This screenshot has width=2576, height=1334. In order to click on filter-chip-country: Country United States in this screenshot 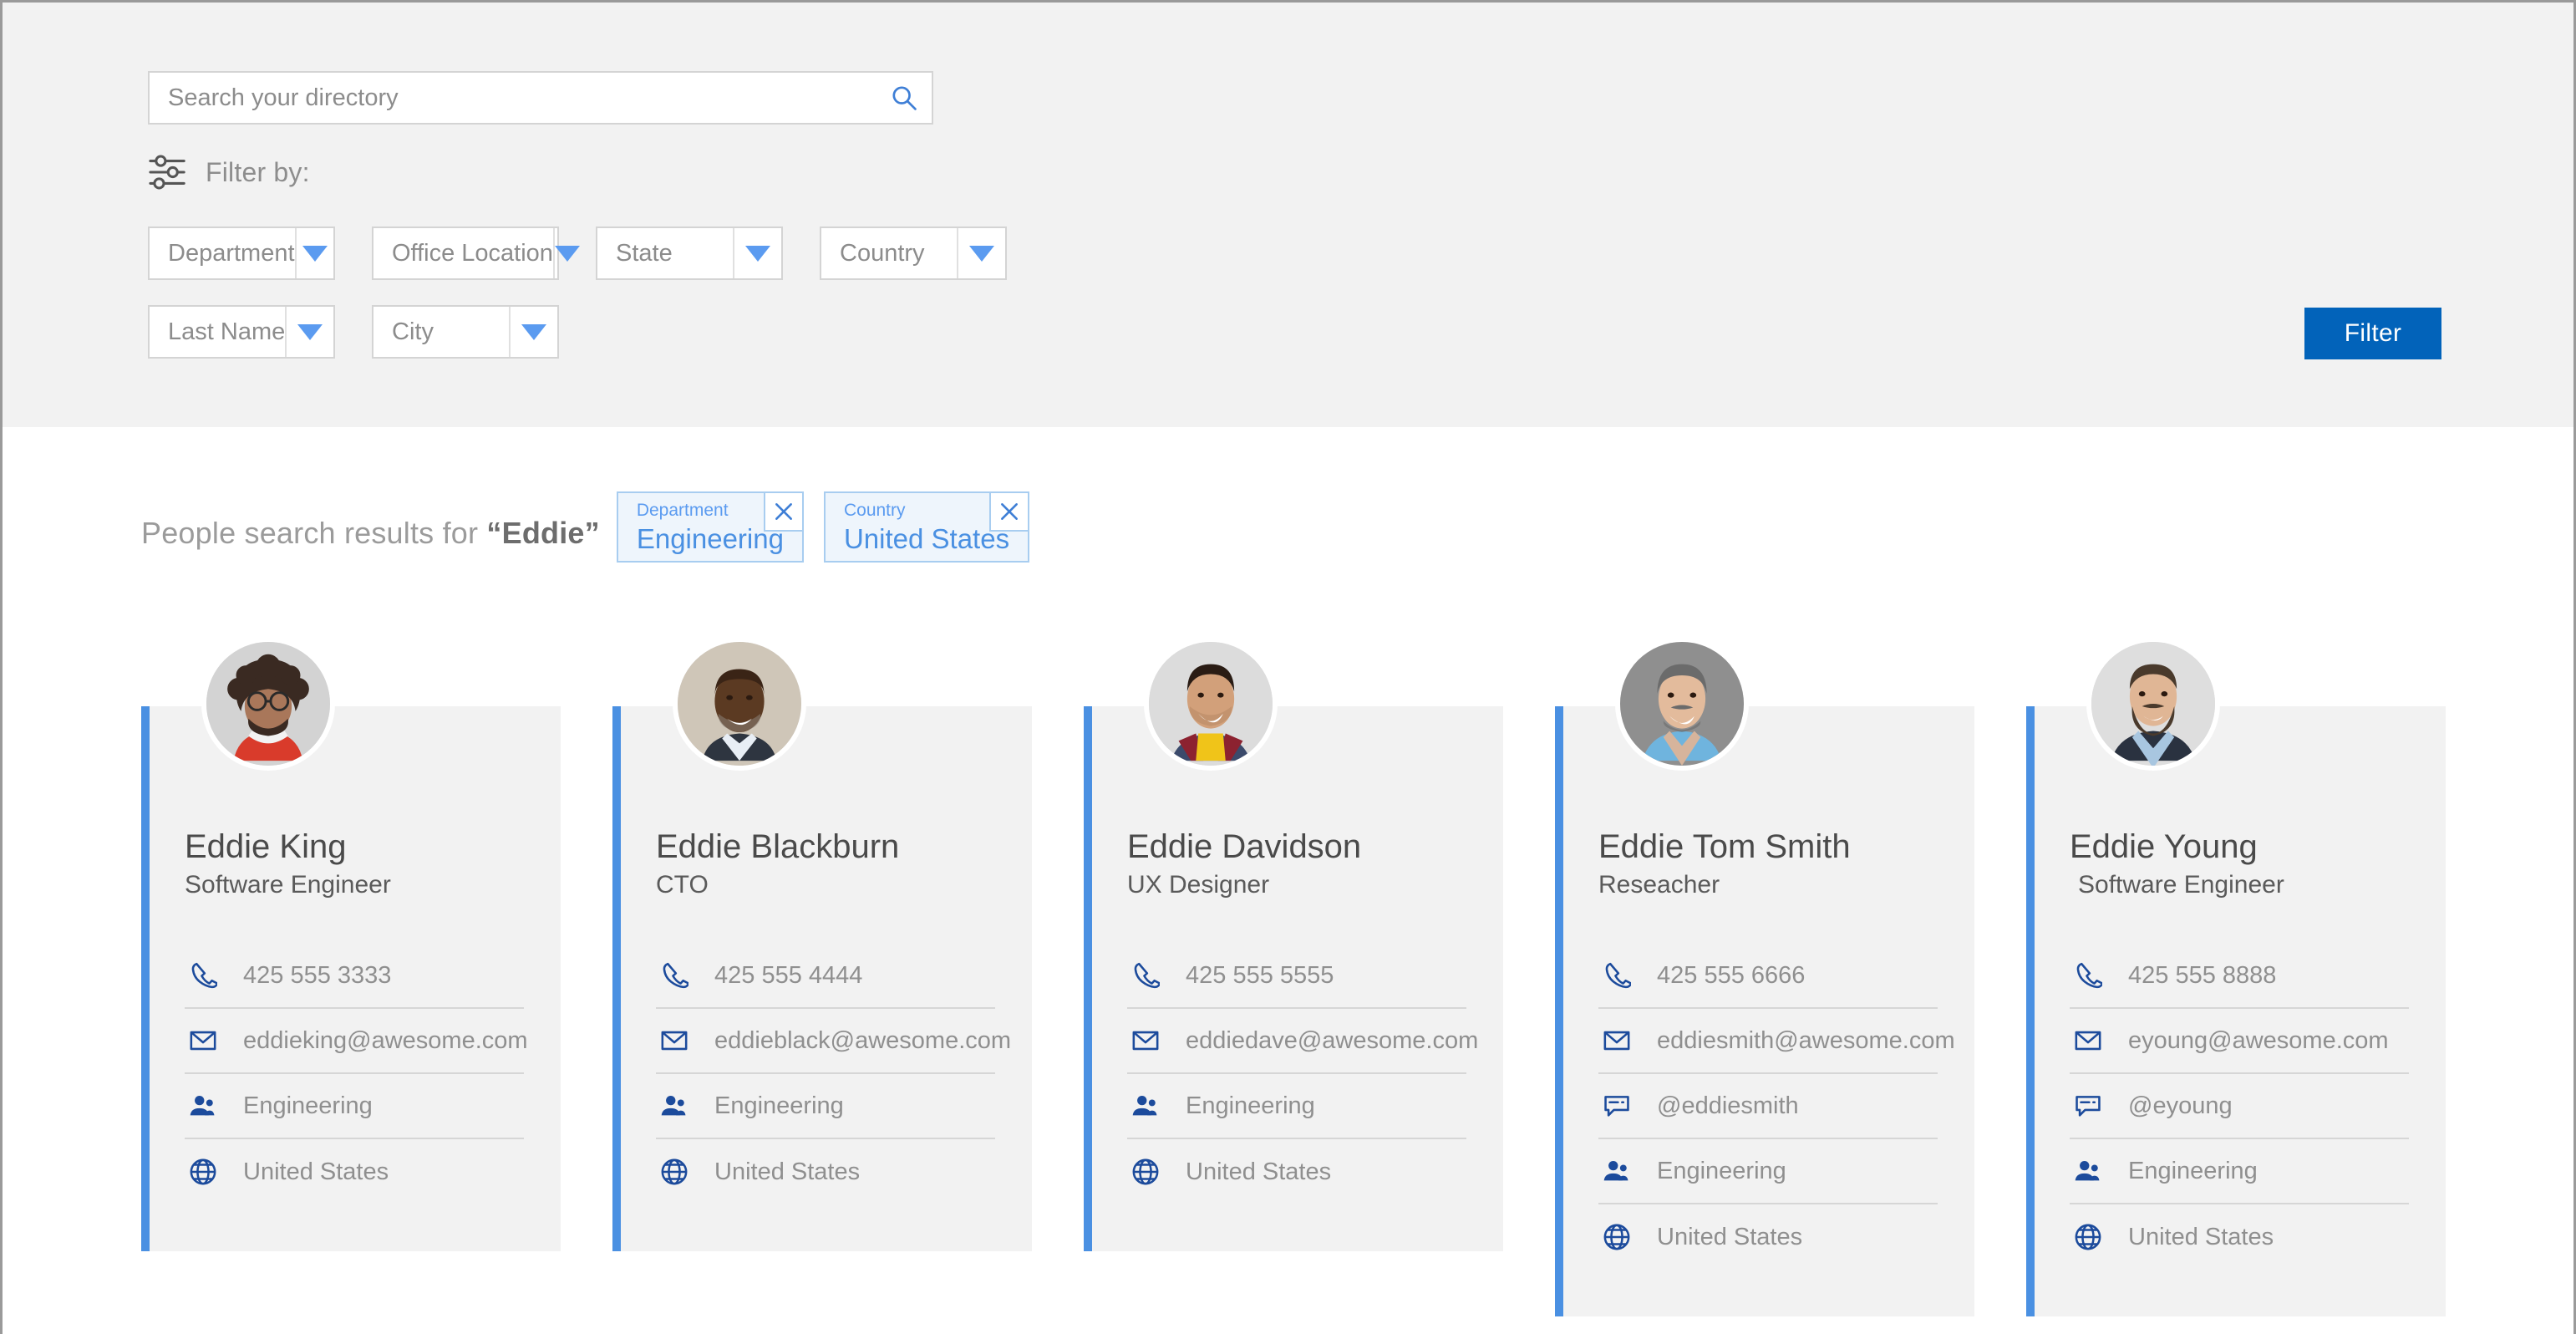, I will do `click(926, 527)`.